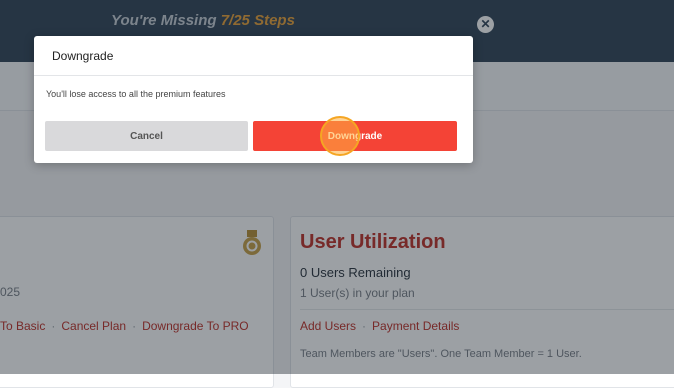 The width and height of the screenshot is (674, 388). Describe the element at coordinates (355, 136) in the screenshot. I see `downgrade-button: Downgrade` at that location.